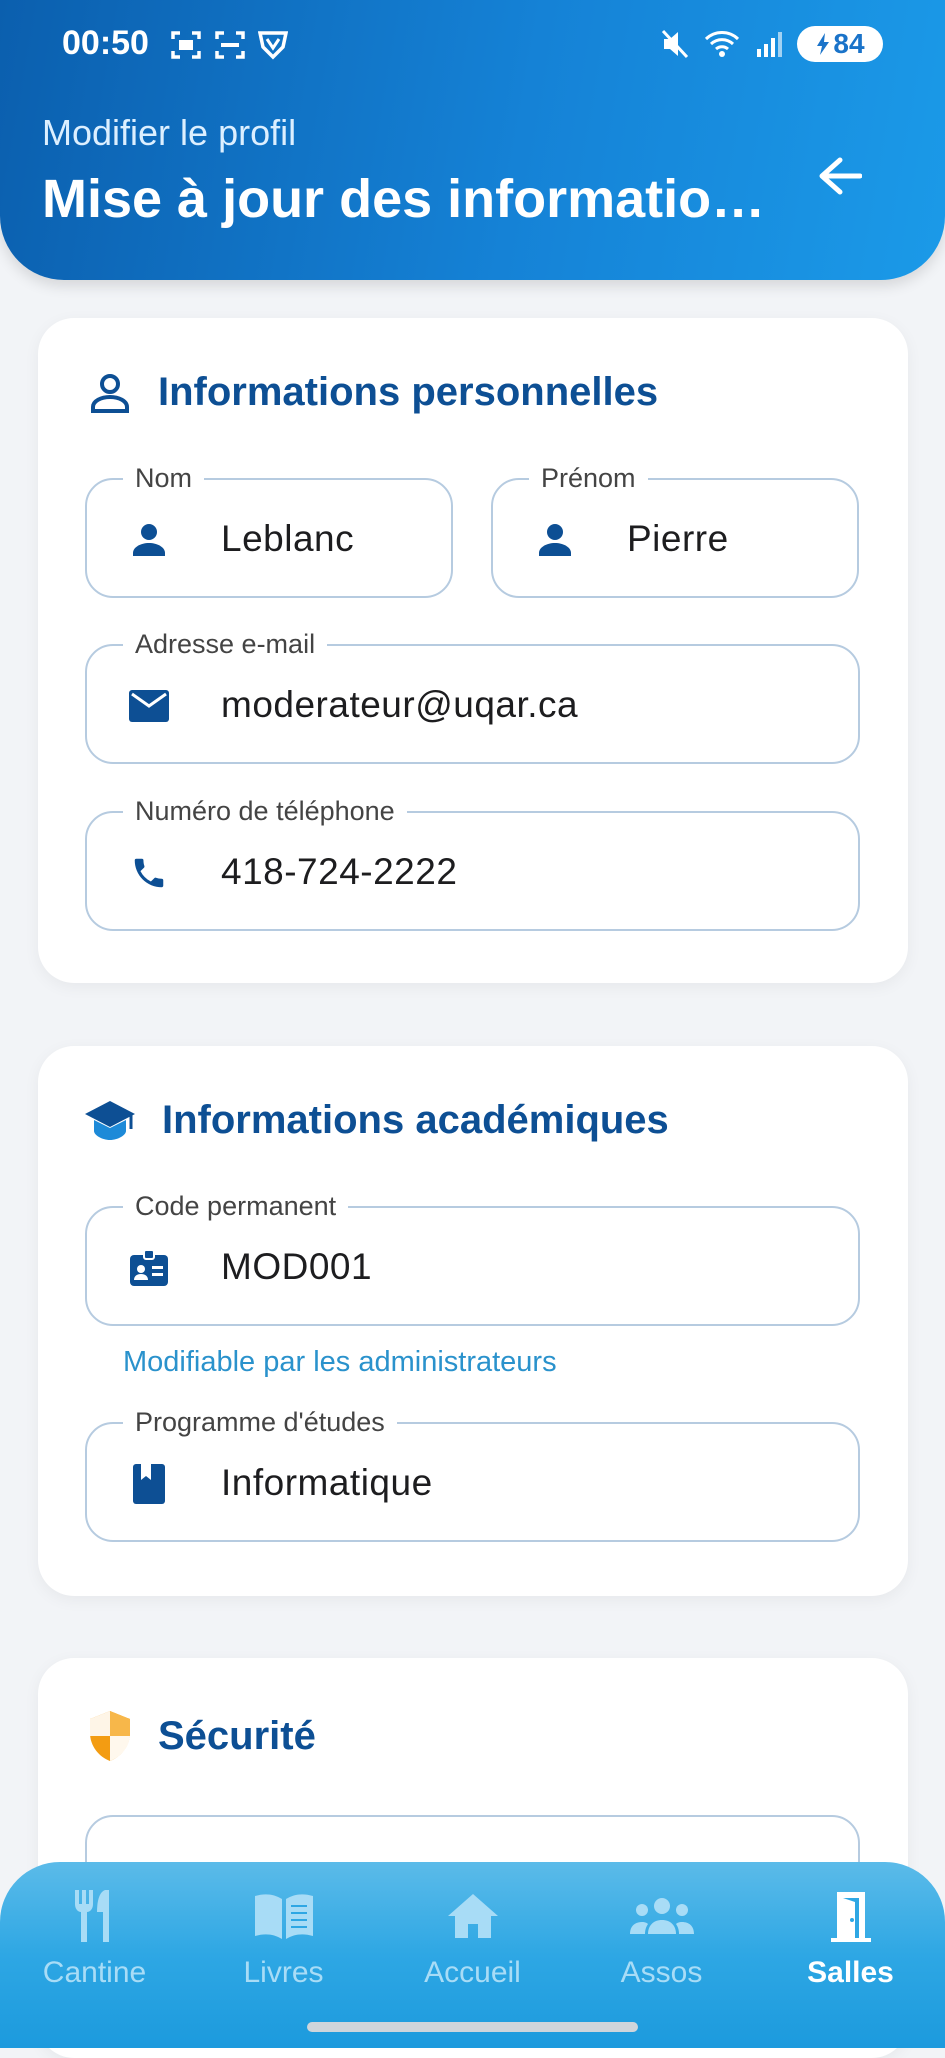 This screenshot has height=2058, width=945. What do you see at coordinates (722, 44) in the screenshot?
I see `wifi-icon` at bounding box center [722, 44].